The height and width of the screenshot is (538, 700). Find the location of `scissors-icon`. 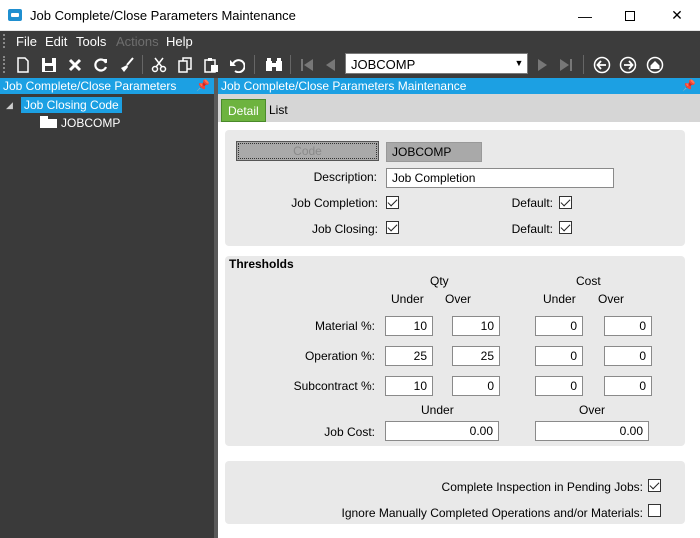

scissors-icon is located at coordinates (159, 65).